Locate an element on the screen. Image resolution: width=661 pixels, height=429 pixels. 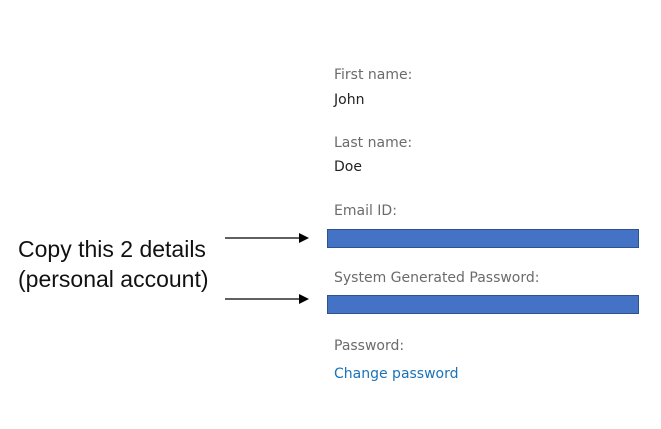
email-label: Email ID: is located at coordinates (365, 211).